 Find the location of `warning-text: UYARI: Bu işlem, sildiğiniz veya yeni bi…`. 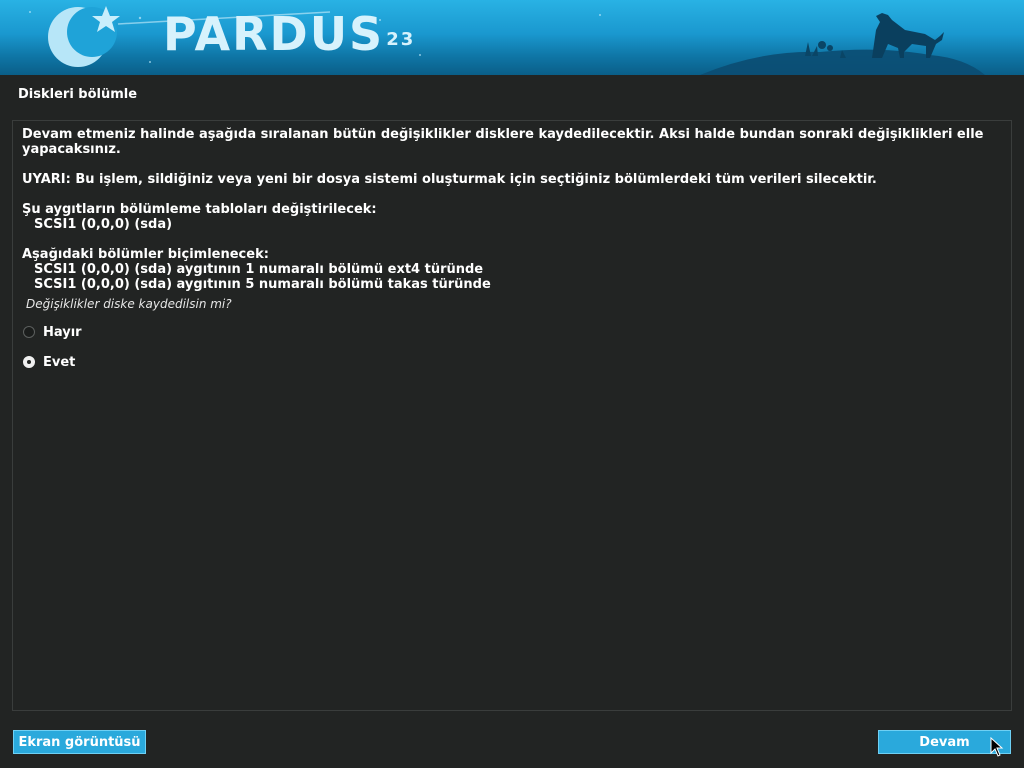

warning-text: UYARI: Bu işlem, sildiğiniz veya yeni bi… is located at coordinates (449, 179).